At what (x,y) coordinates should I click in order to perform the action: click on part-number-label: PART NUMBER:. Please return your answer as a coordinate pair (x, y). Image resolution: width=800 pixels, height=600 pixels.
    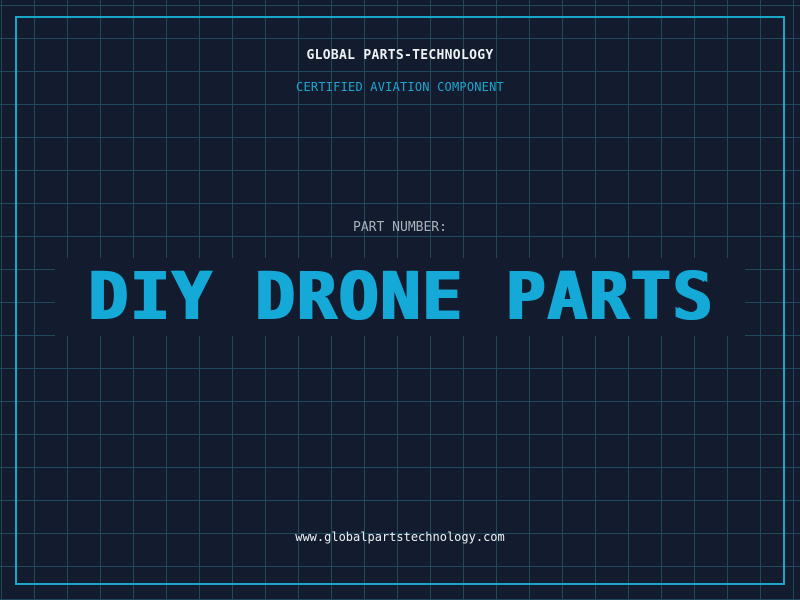
    Looking at the image, I should click on (400, 227).